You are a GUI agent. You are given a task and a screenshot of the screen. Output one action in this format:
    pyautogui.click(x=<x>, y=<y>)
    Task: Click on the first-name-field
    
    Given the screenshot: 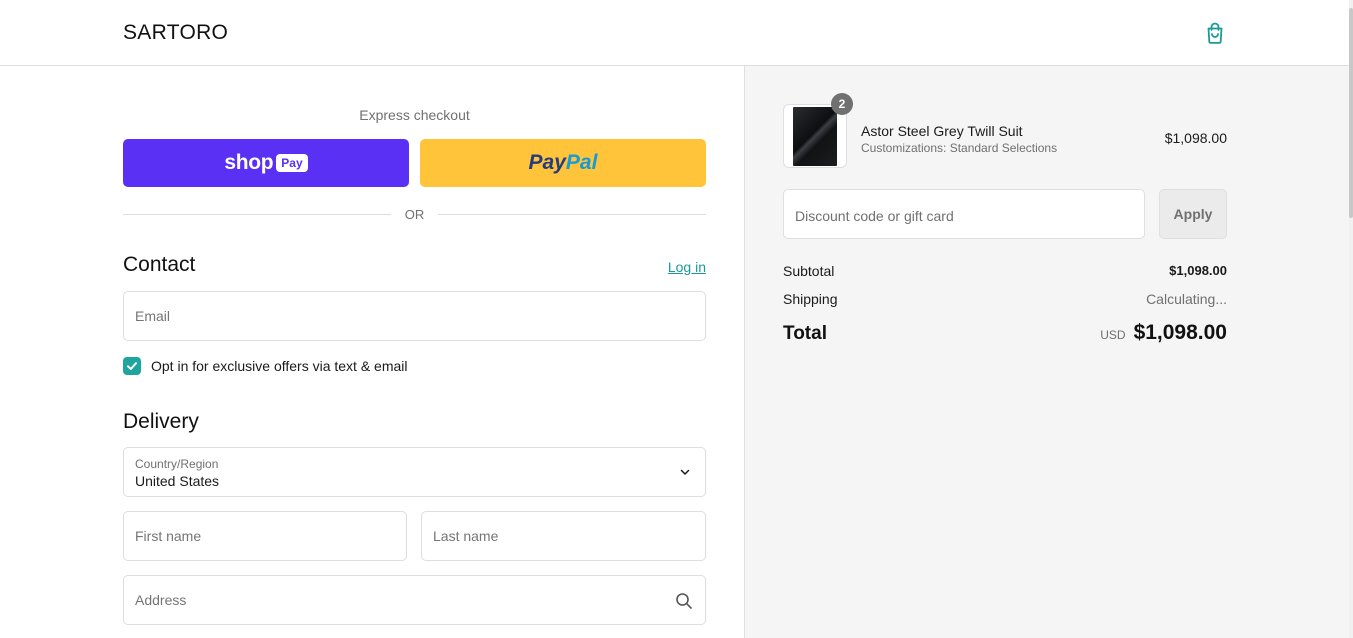 What is the action you would take?
    pyautogui.click(x=265, y=536)
    